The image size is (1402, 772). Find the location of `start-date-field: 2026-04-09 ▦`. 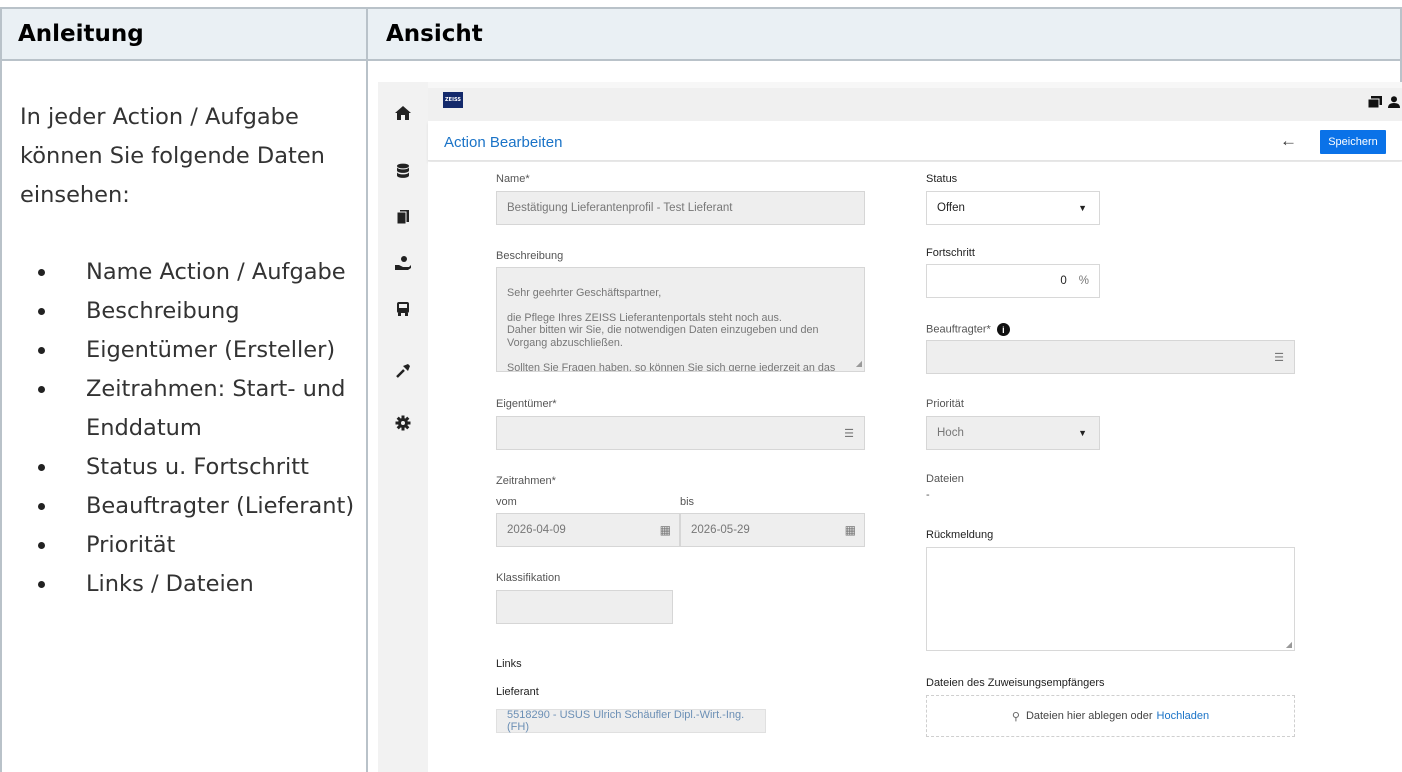

start-date-field: 2026-04-09 ▦ is located at coordinates (588, 530).